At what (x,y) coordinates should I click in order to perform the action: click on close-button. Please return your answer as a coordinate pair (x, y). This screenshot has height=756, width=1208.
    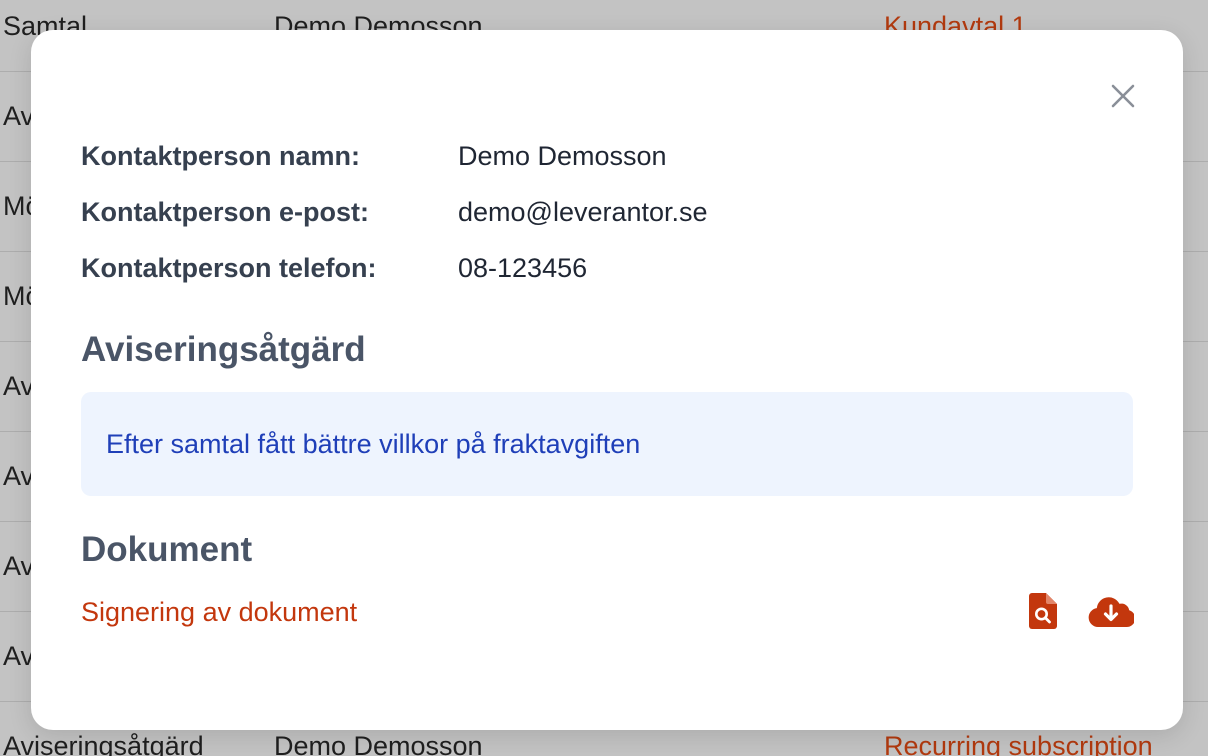
    Looking at the image, I should click on (1123, 96).